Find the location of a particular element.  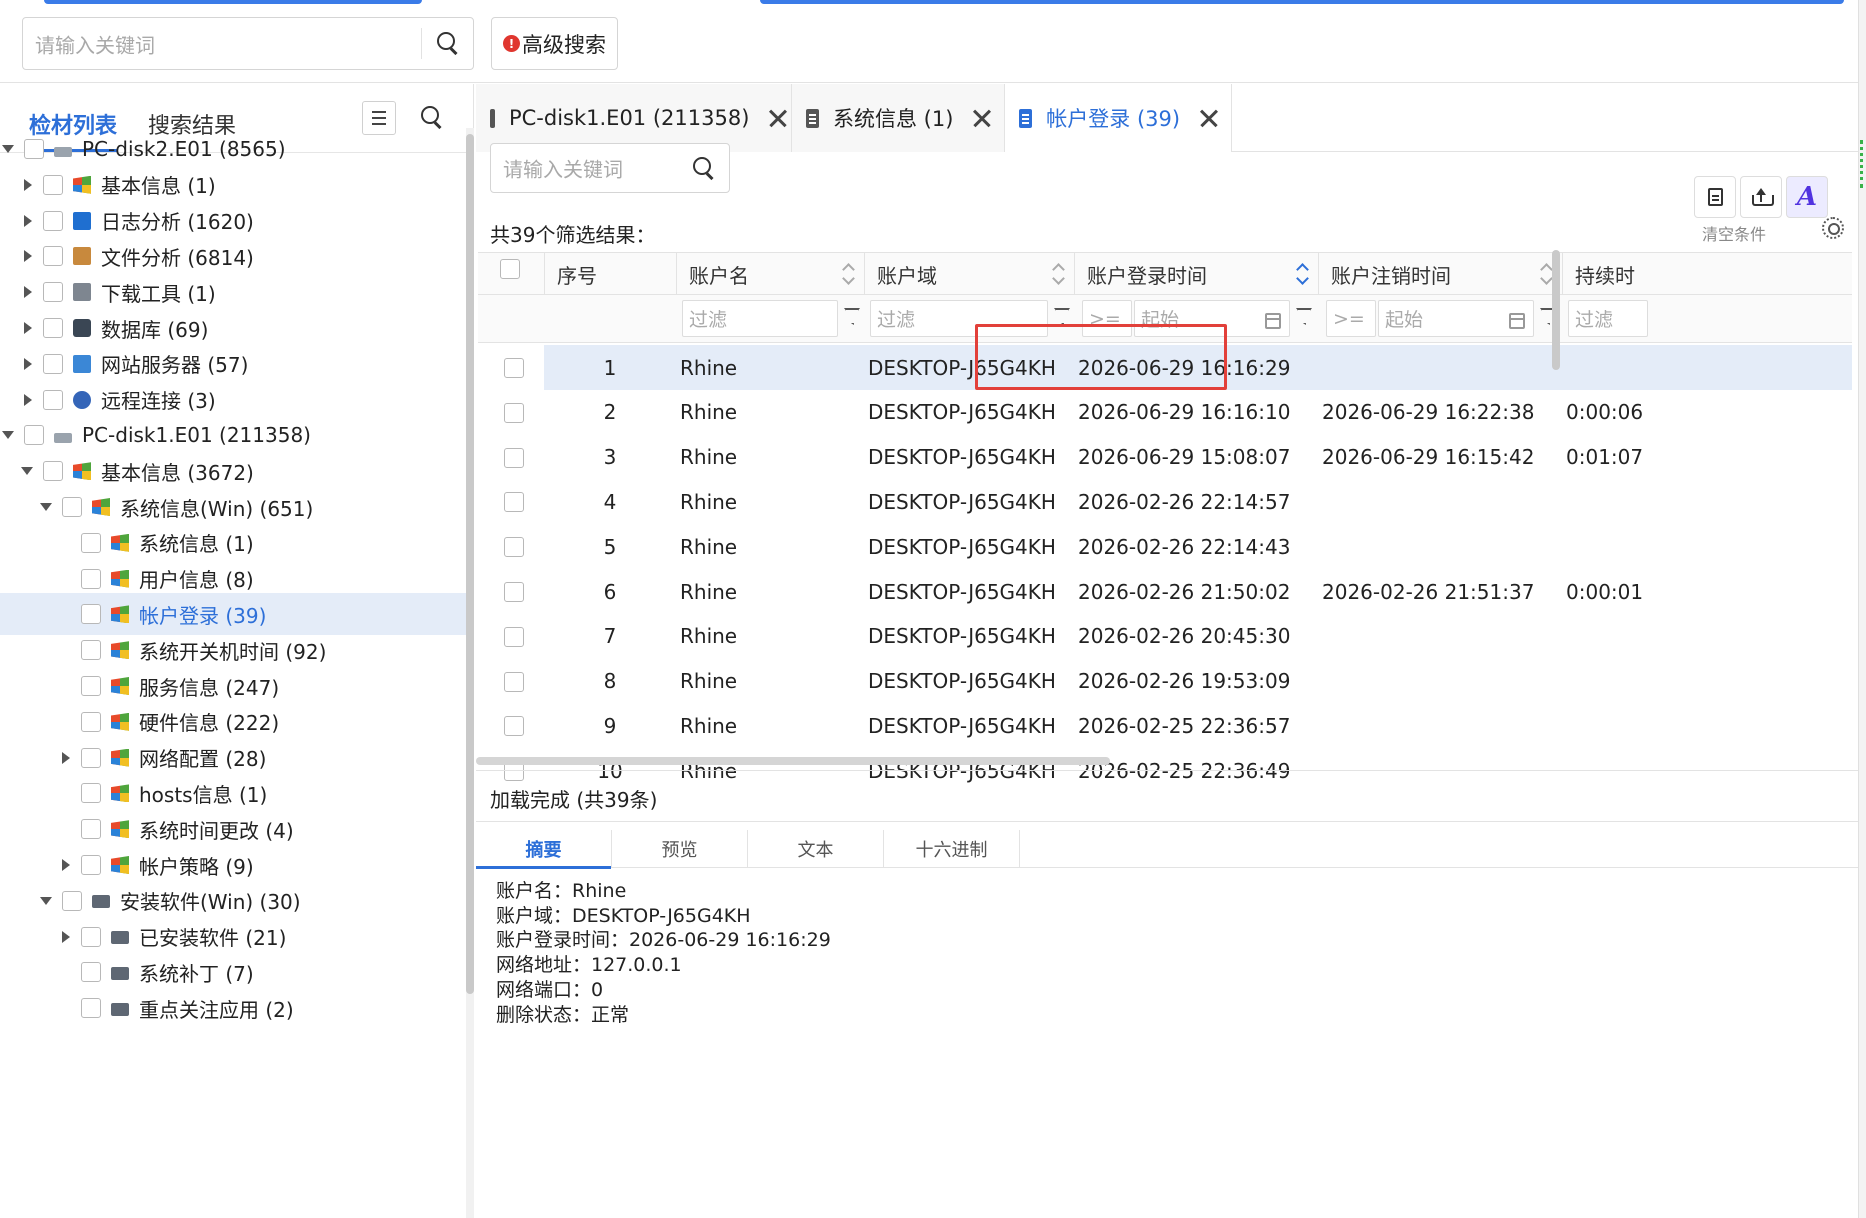

upload-button is located at coordinates (1761, 197).